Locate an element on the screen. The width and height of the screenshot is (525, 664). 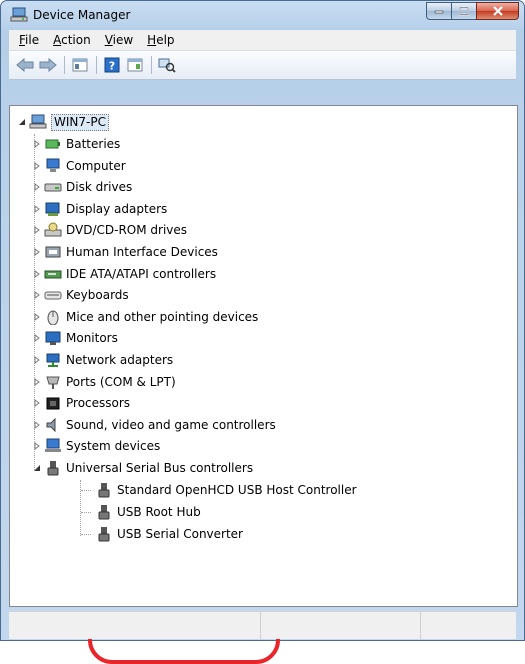
monitor-icon is located at coordinates (53, 338).